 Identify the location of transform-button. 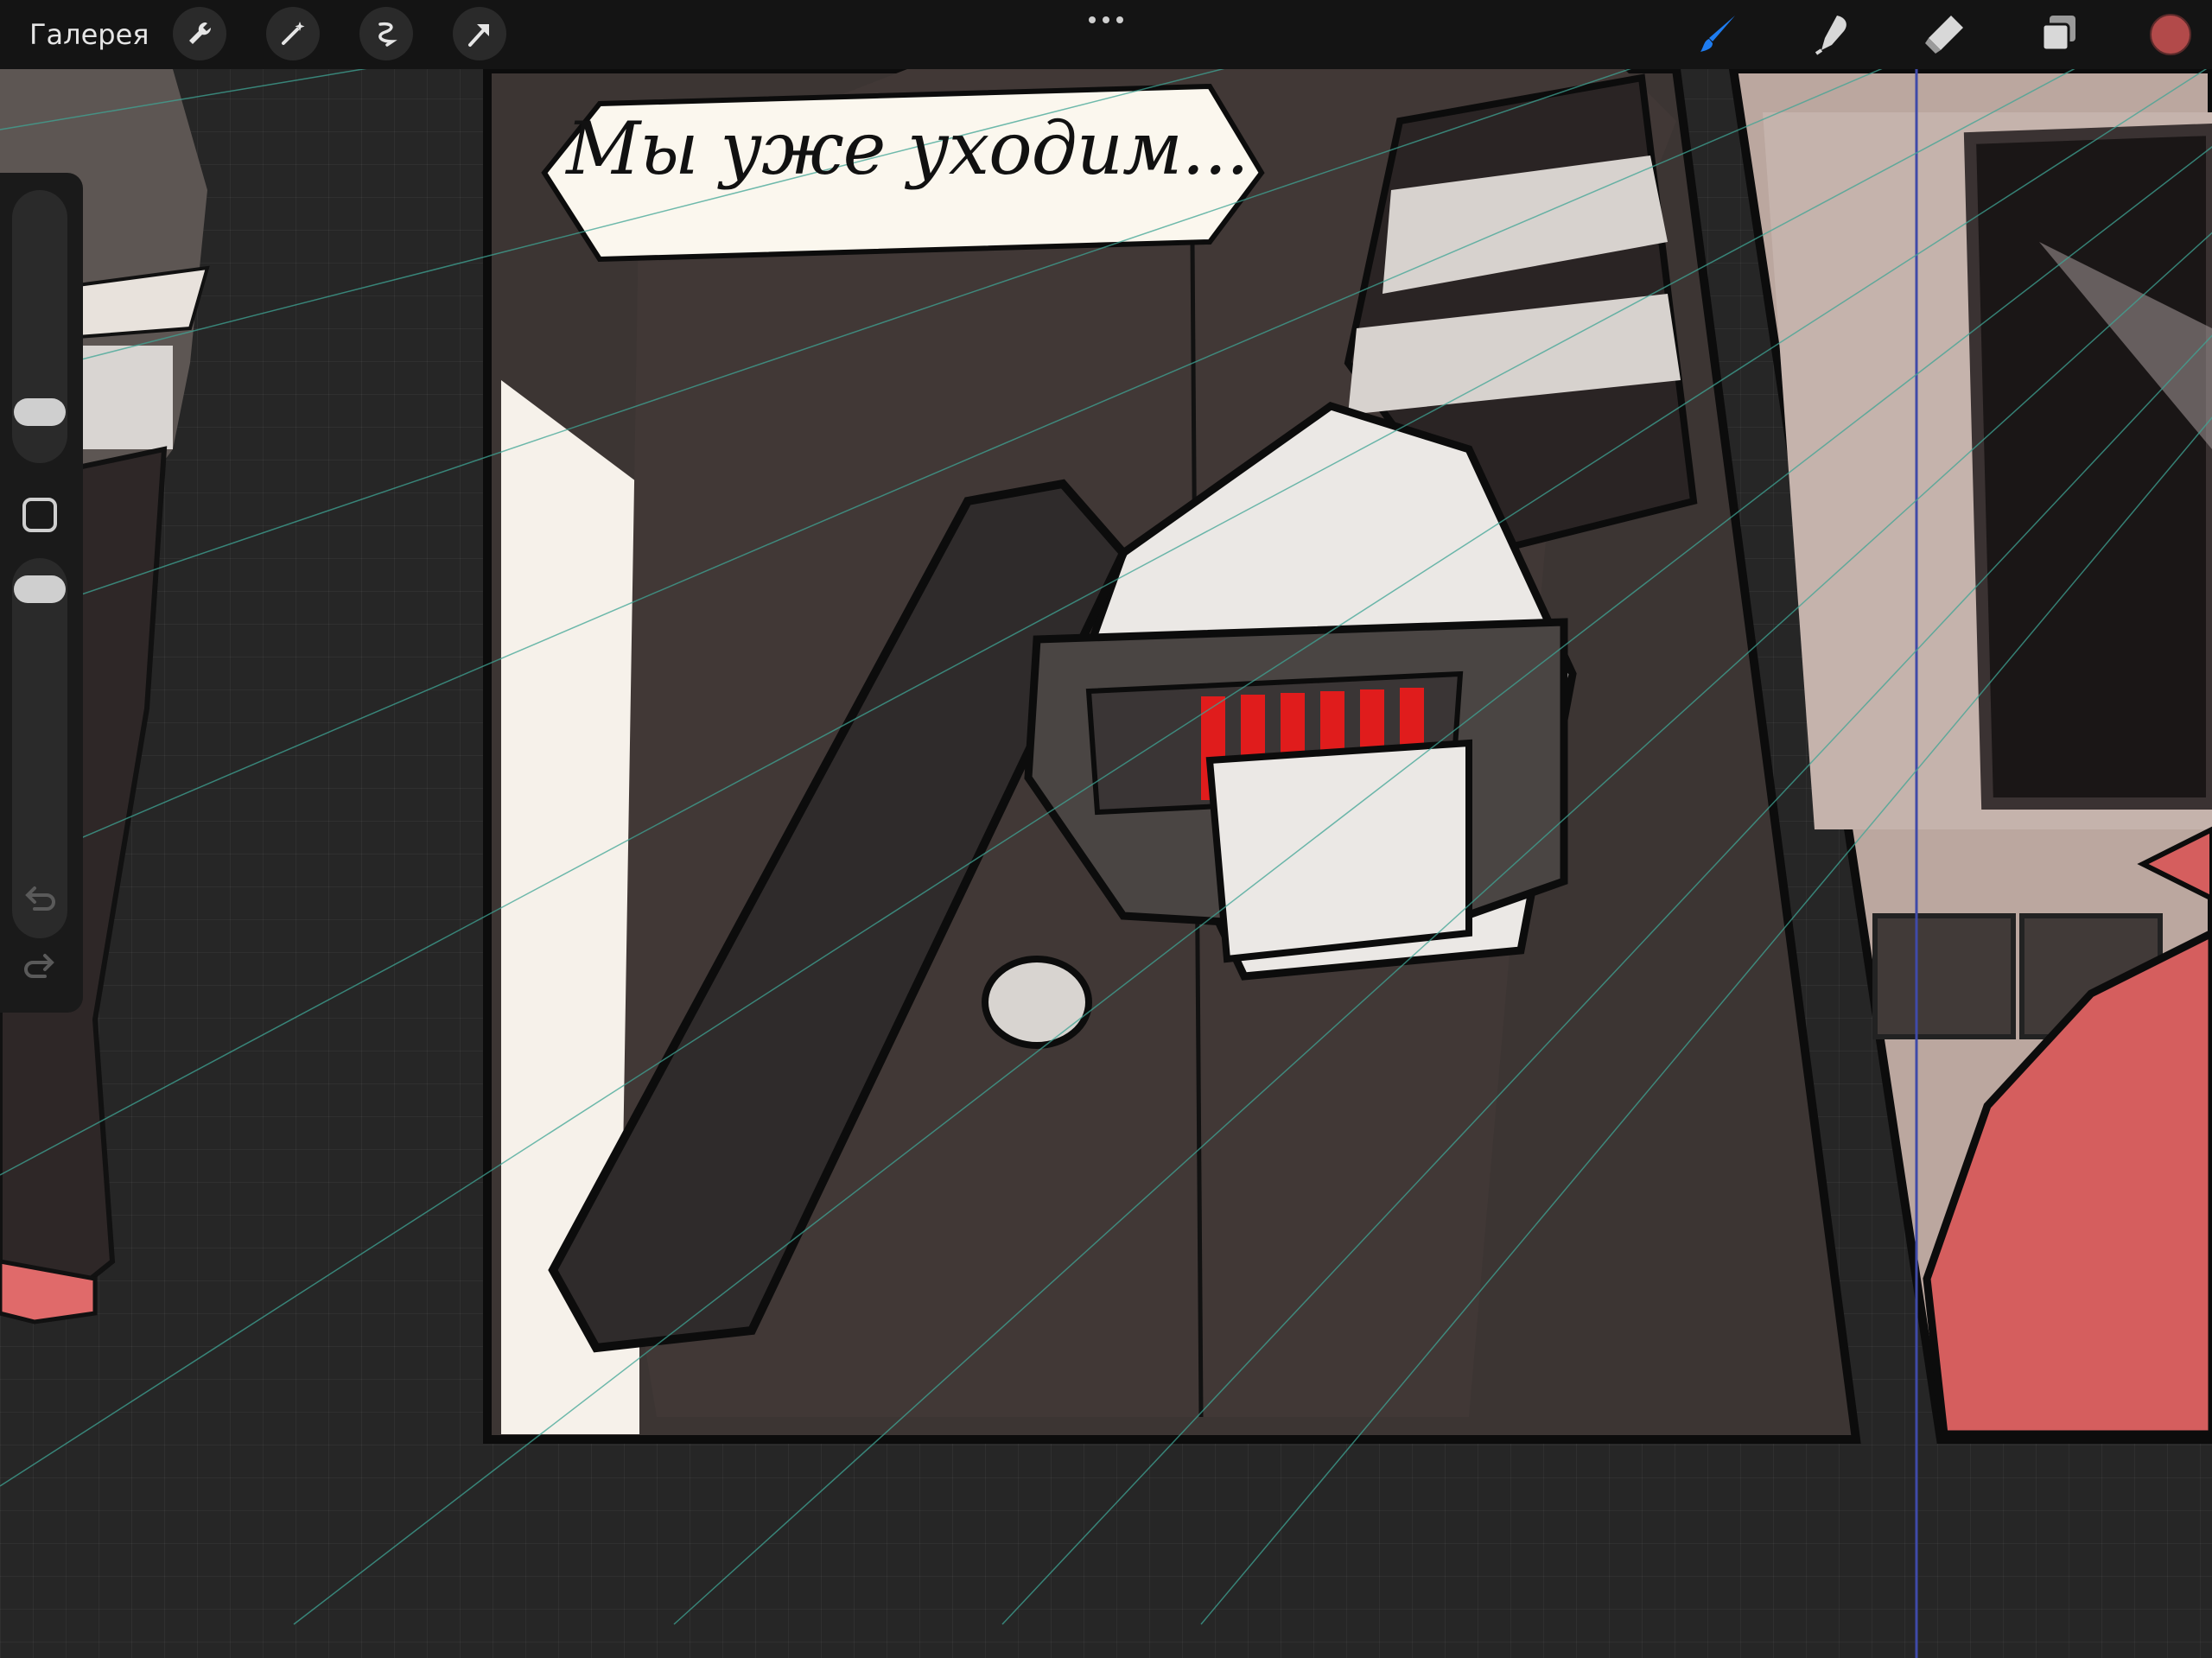
(479, 33).